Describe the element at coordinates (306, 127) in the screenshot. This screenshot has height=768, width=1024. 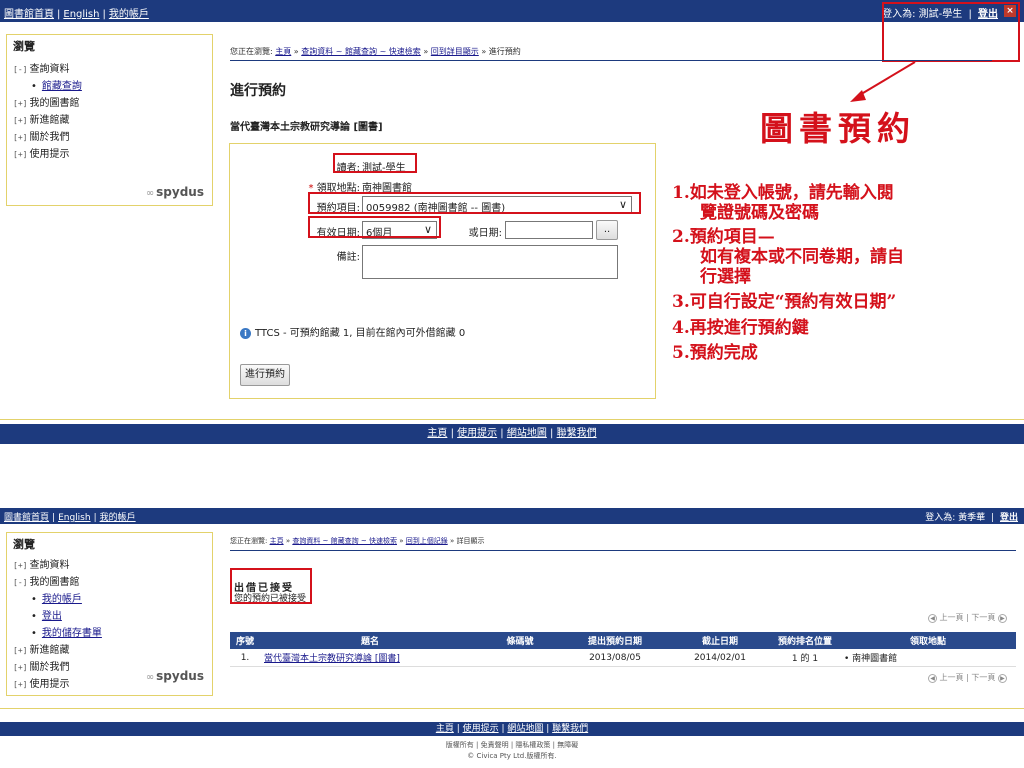
I see `book-title: 當代臺灣本土宗教研究導論 [圖書]` at that location.